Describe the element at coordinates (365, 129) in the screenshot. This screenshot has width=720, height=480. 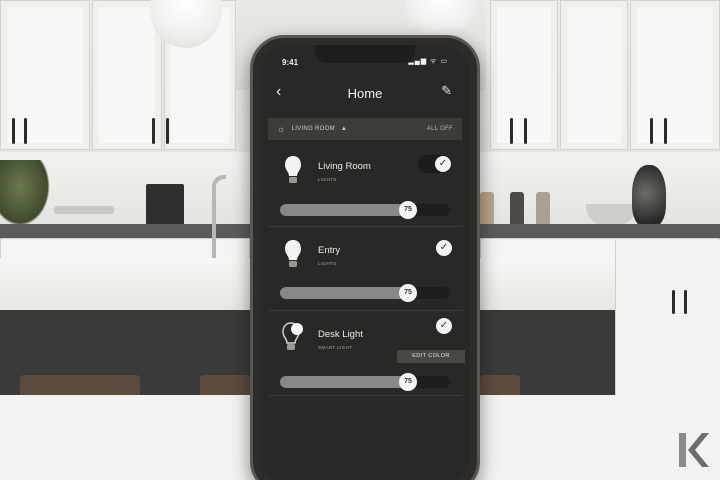
I see `room-selector-bar: ☼ LIVING ROOM ▲ ALL OFF` at that location.